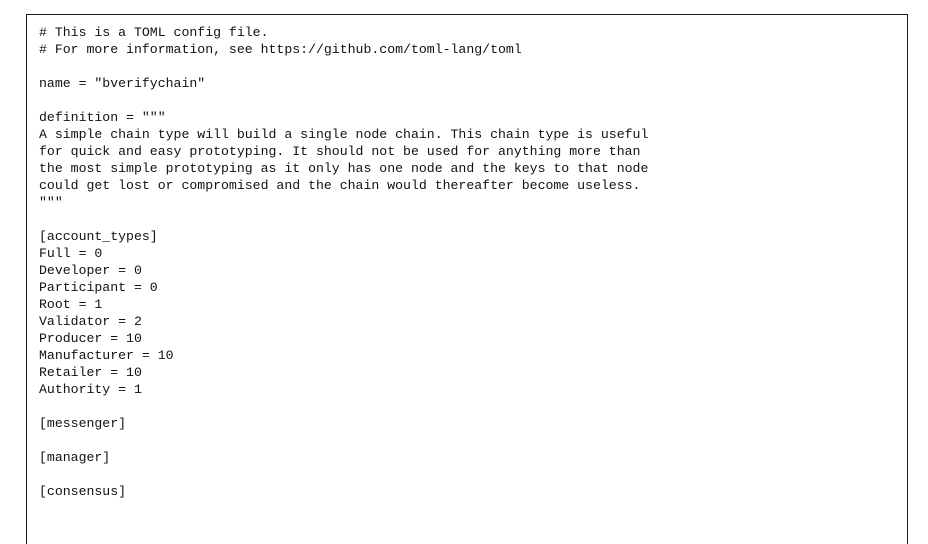  I want to click on account-type-line: Manufacturer = 10, so click(106, 355).